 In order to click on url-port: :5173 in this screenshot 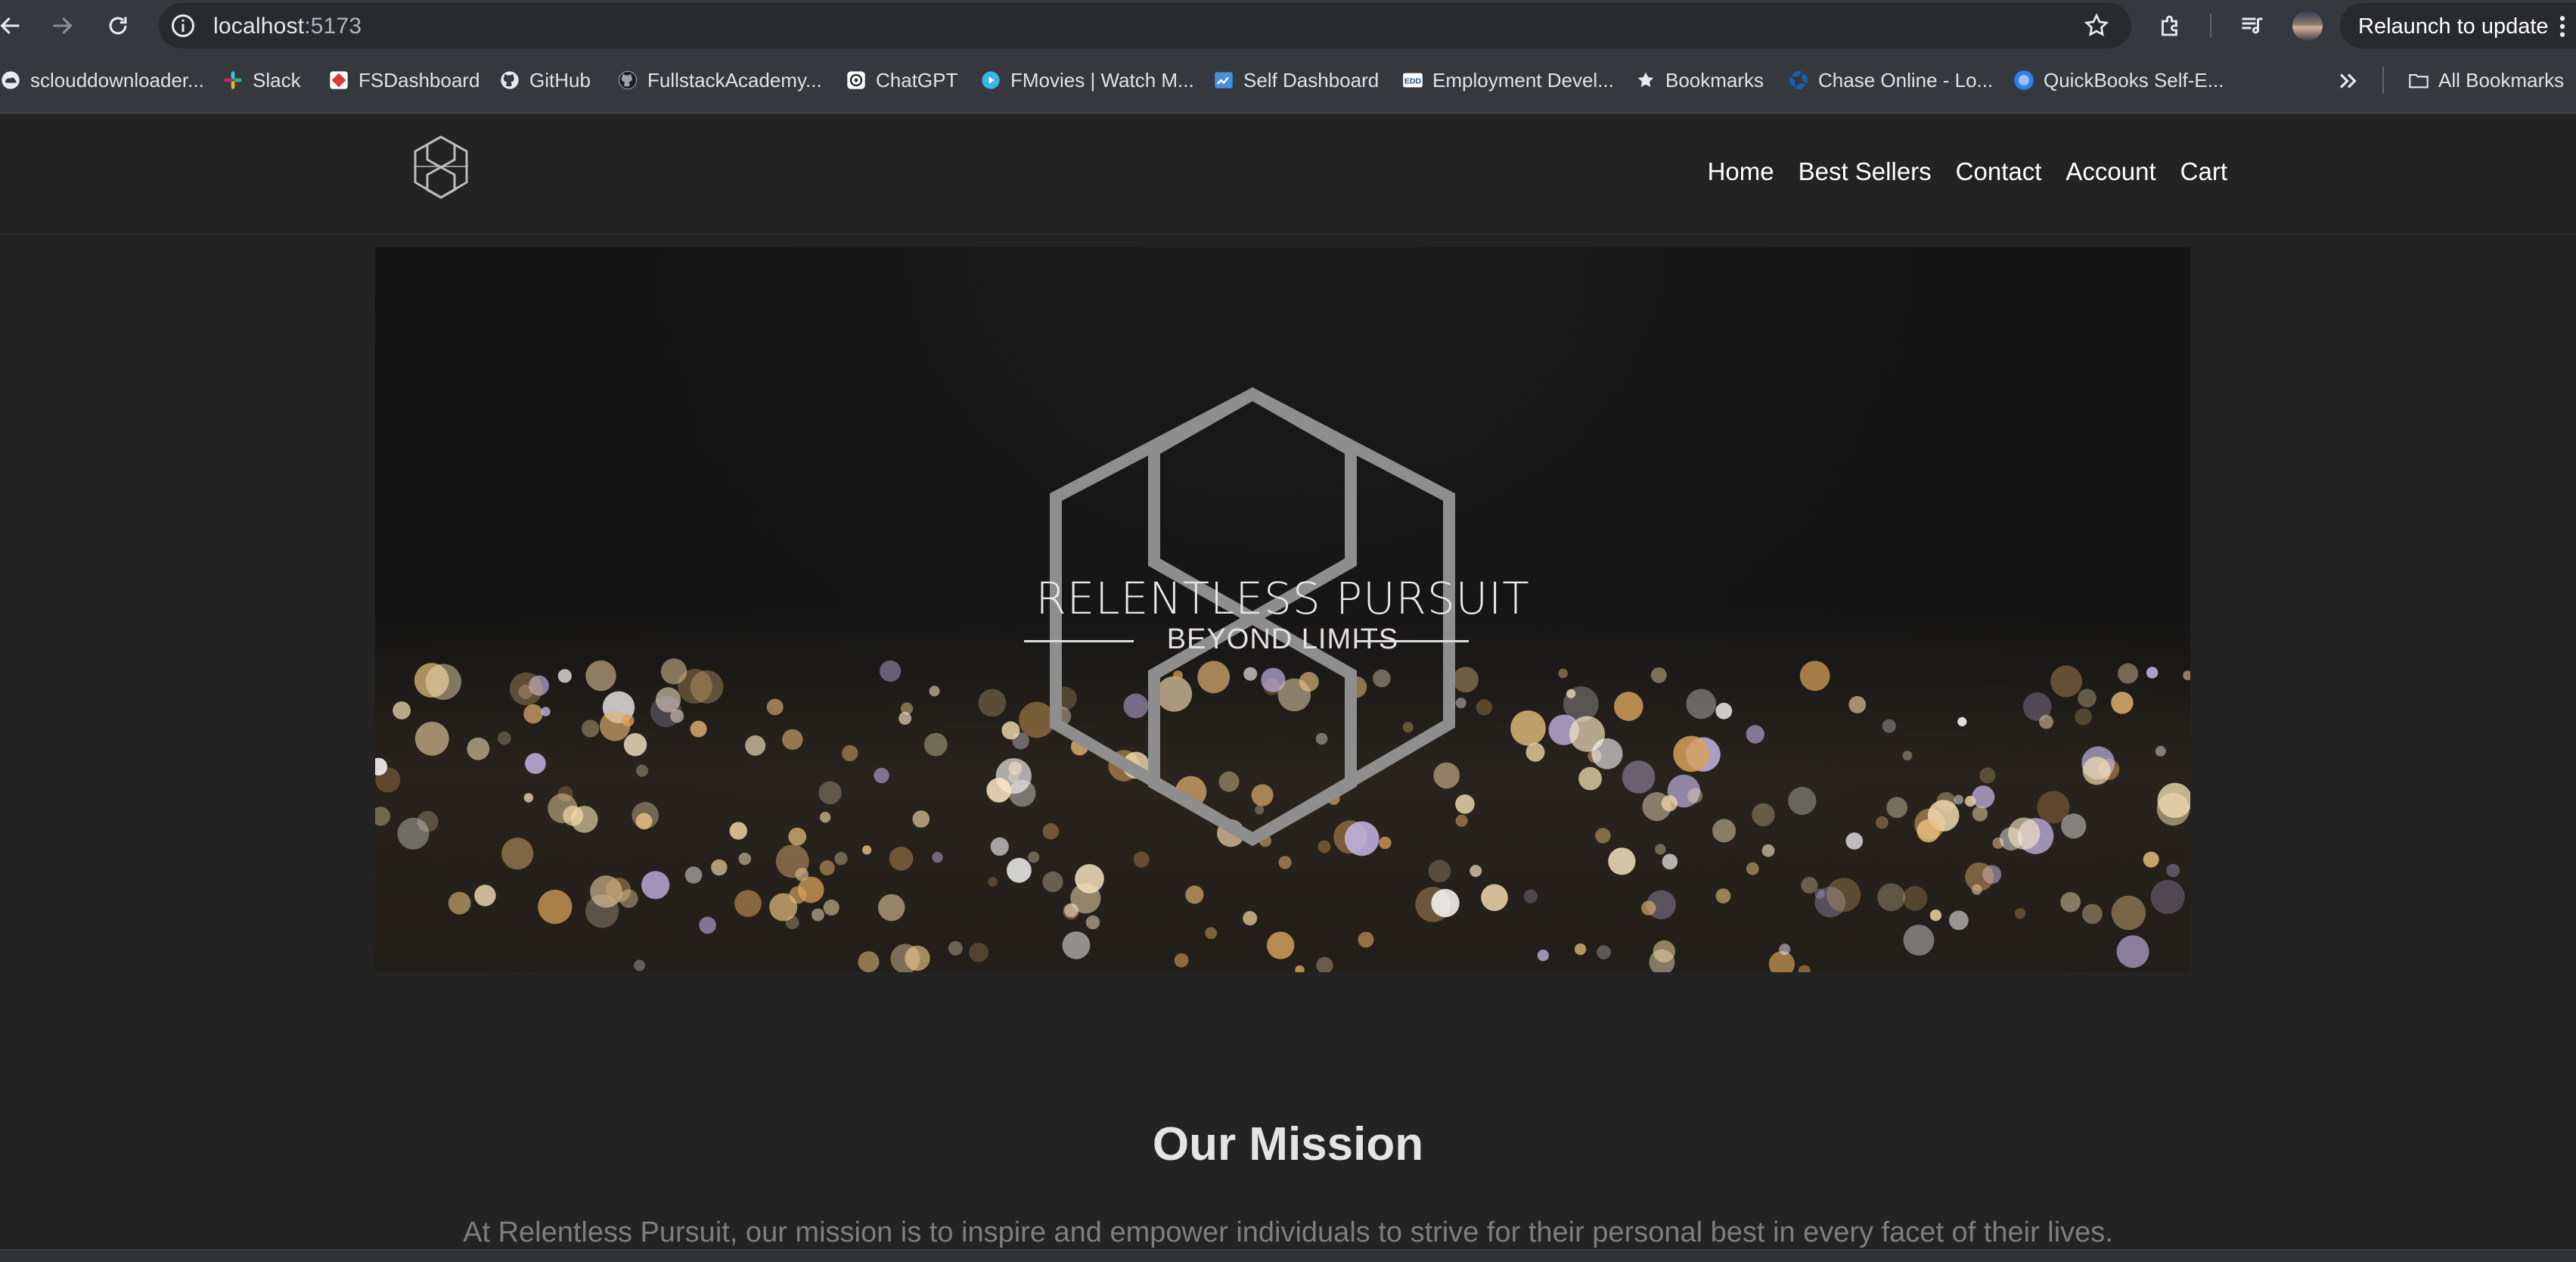, I will do `click(333, 26)`.